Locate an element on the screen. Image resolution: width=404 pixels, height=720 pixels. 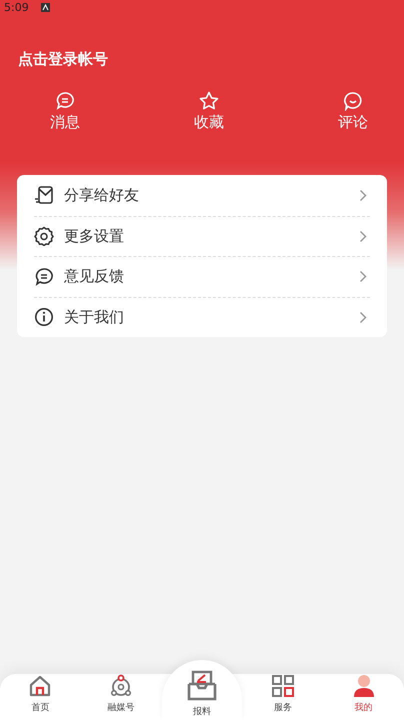
shortcut-button: 评论 is located at coordinates (353, 111).